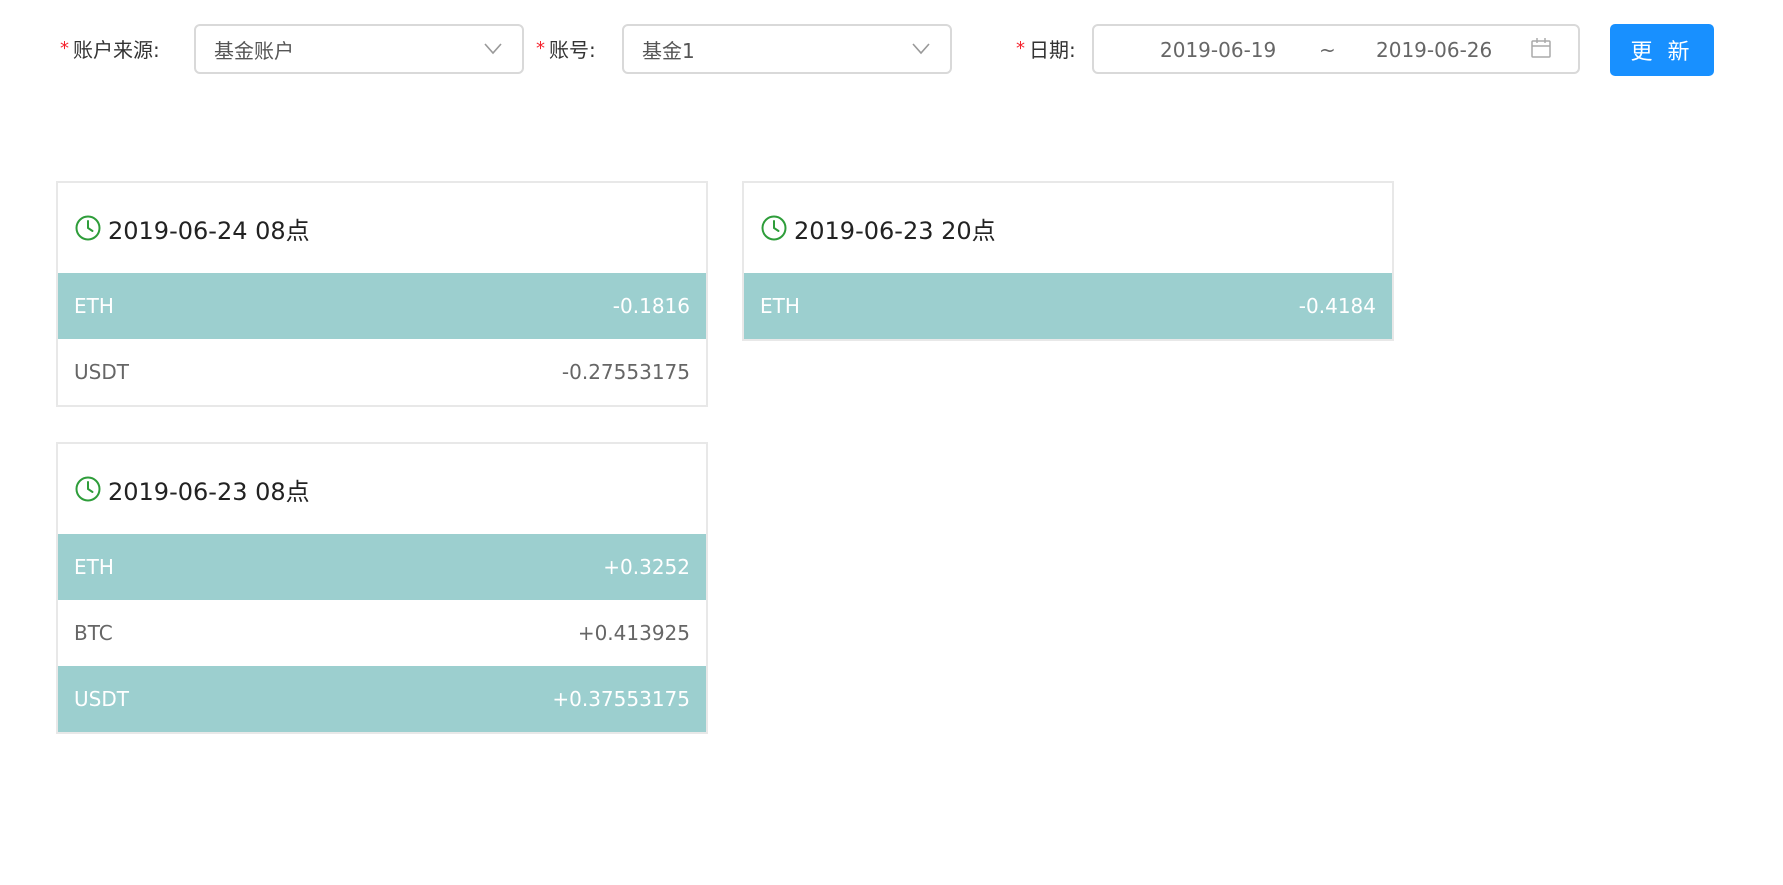  I want to click on update-button: 更 新, so click(1662, 50).